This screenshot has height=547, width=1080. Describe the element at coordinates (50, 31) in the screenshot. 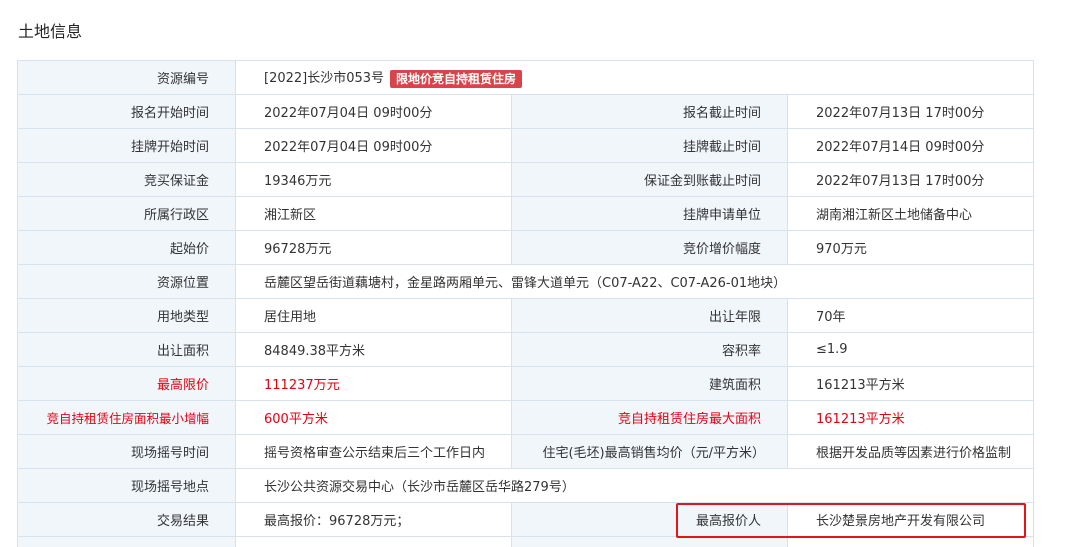

I see `section-title: 土地信息` at that location.